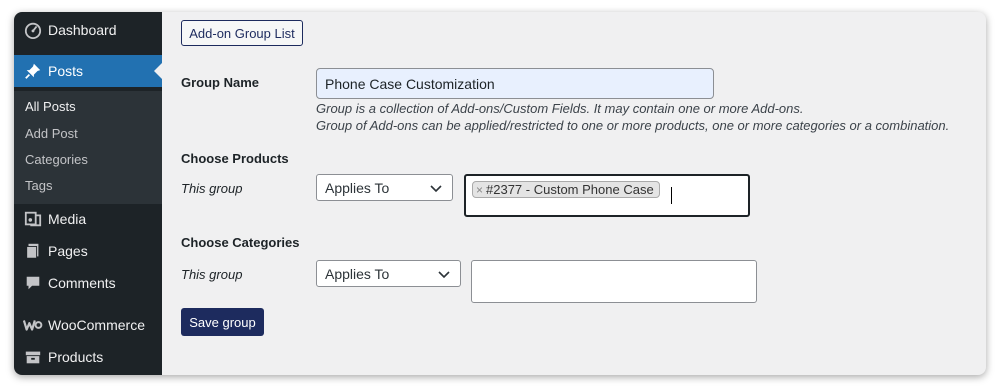 This screenshot has height=388, width=1000. What do you see at coordinates (357, 187) in the screenshot?
I see `products-select-value: Applies To` at bounding box center [357, 187].